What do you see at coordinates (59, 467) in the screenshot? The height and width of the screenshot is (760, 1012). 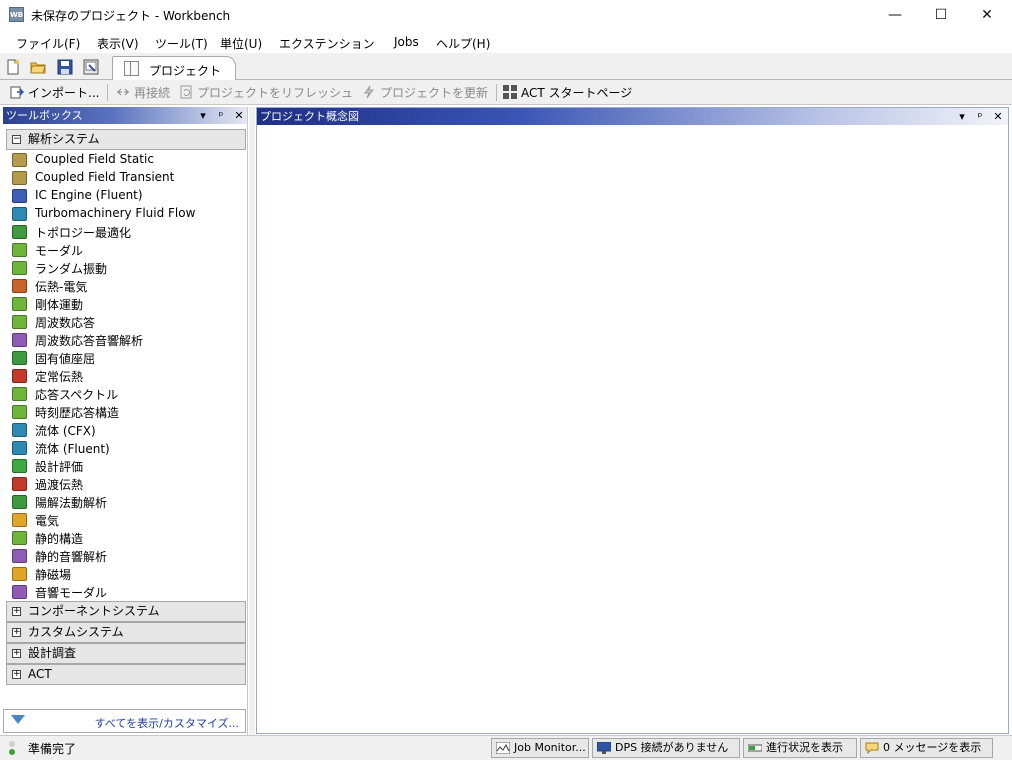 I see `analysis-system-label: 設計評価` at bounding box center [59, 467].